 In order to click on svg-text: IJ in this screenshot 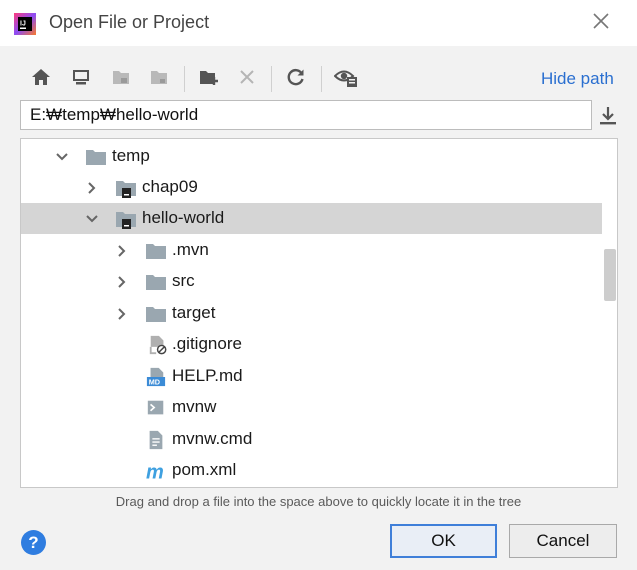, I will do `click(23, 24)`.